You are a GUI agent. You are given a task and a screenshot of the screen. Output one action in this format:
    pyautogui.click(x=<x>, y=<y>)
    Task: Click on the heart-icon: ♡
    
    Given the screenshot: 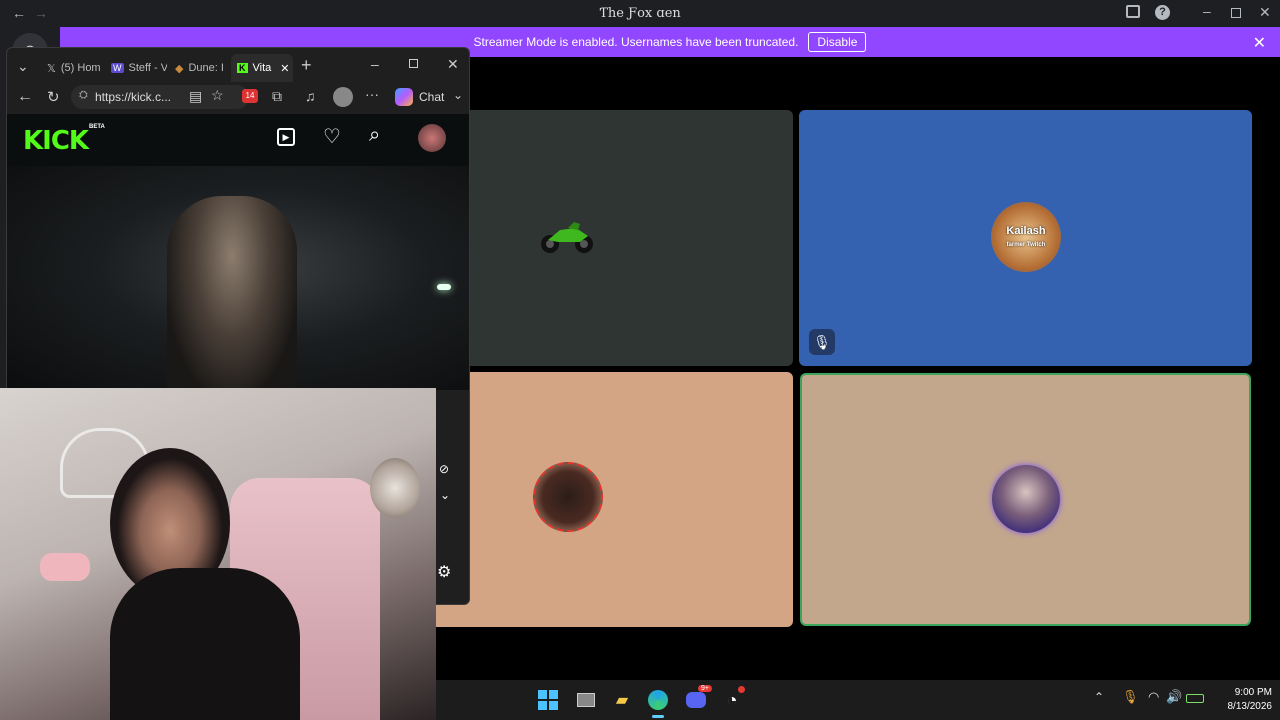 What is the action you would take?
    pyautogui.click(x=332, y=136)
    